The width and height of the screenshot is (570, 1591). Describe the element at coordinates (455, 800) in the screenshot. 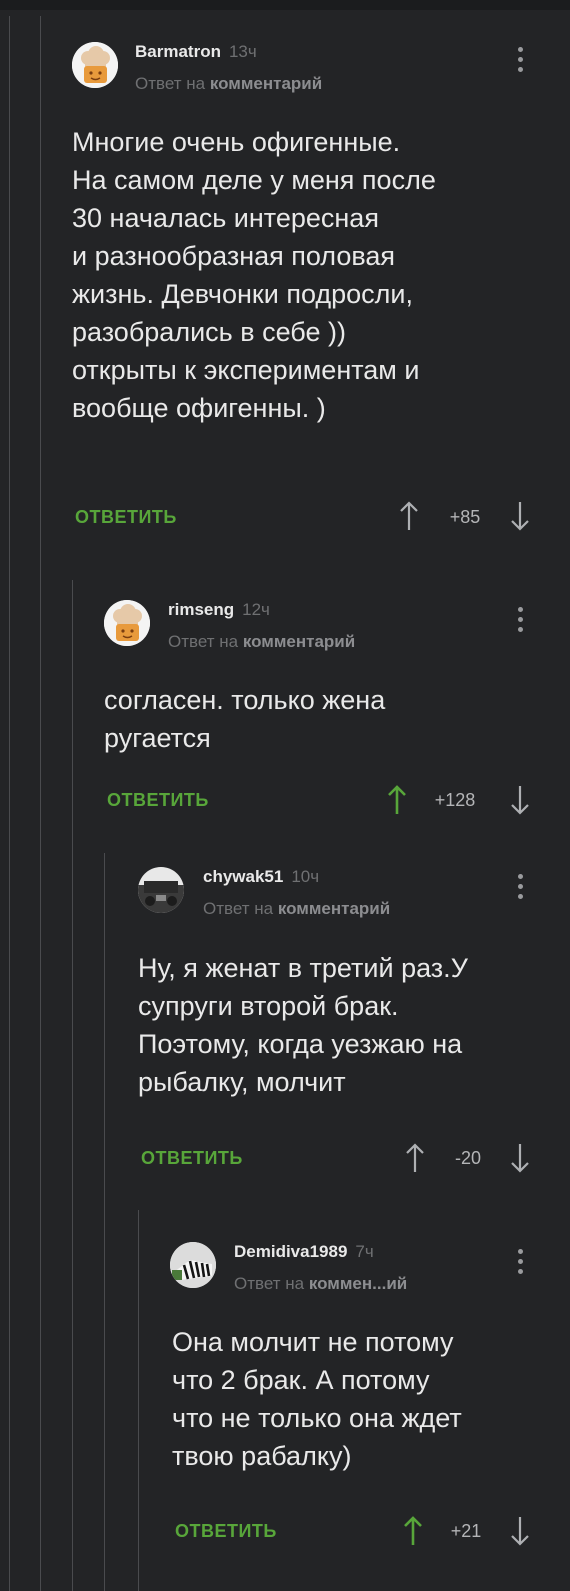

I see `comment-rating: +128` at that location.